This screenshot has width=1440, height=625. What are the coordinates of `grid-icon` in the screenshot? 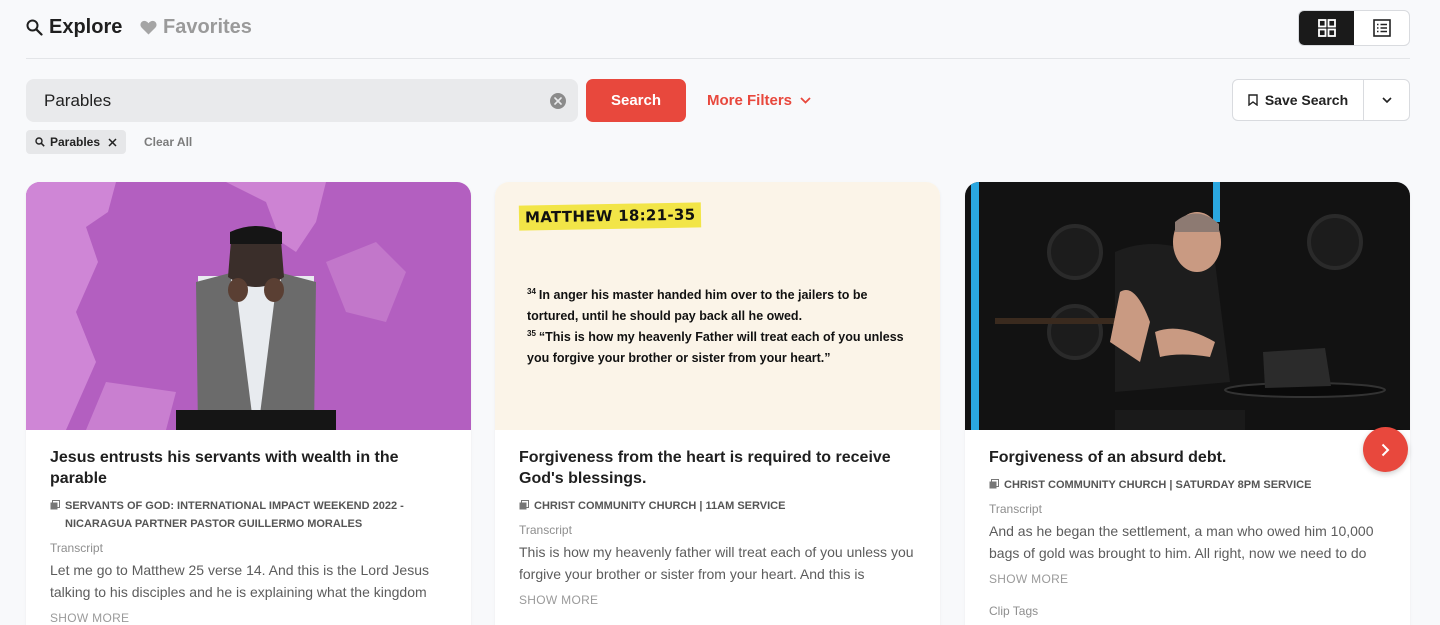 It's located at (1326, 28).